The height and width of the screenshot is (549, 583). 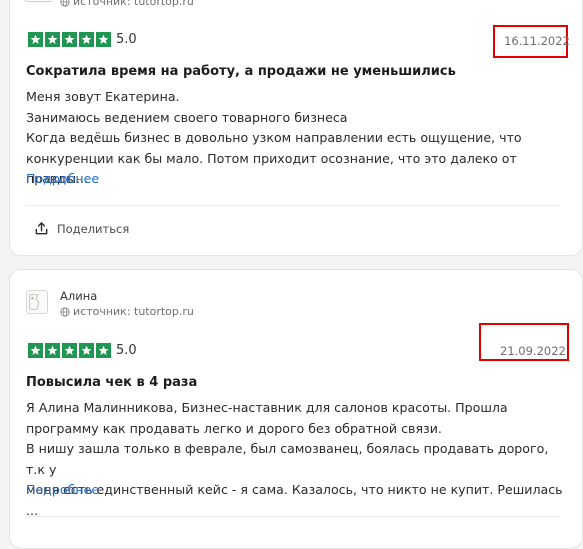 What do you see at coordinates (93, 228) in the screenshot?
I see `share-label: Поделиться` at bounding box center [93, 228].